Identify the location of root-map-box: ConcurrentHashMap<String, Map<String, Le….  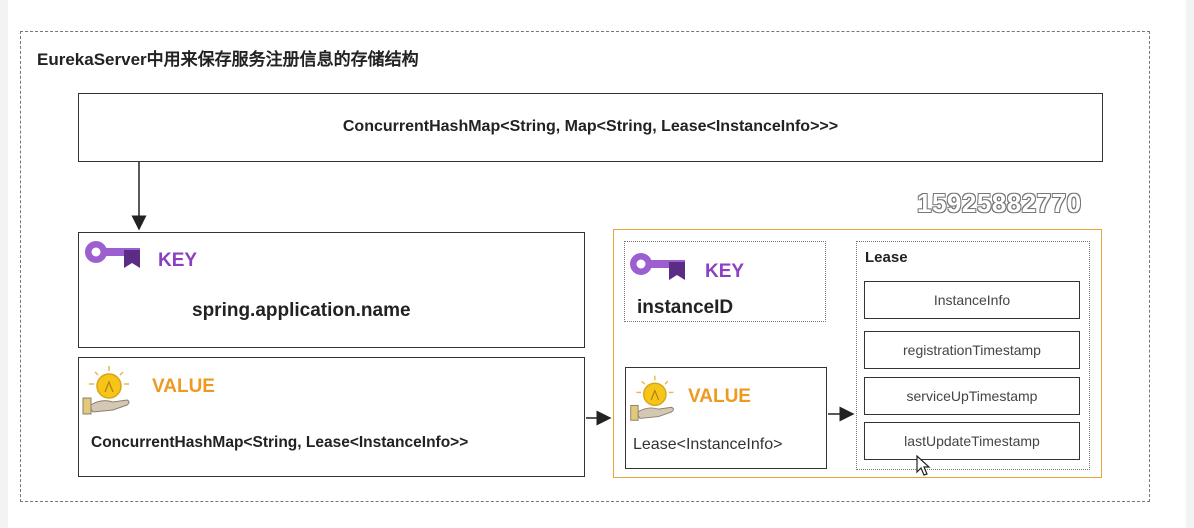
(590, 127).